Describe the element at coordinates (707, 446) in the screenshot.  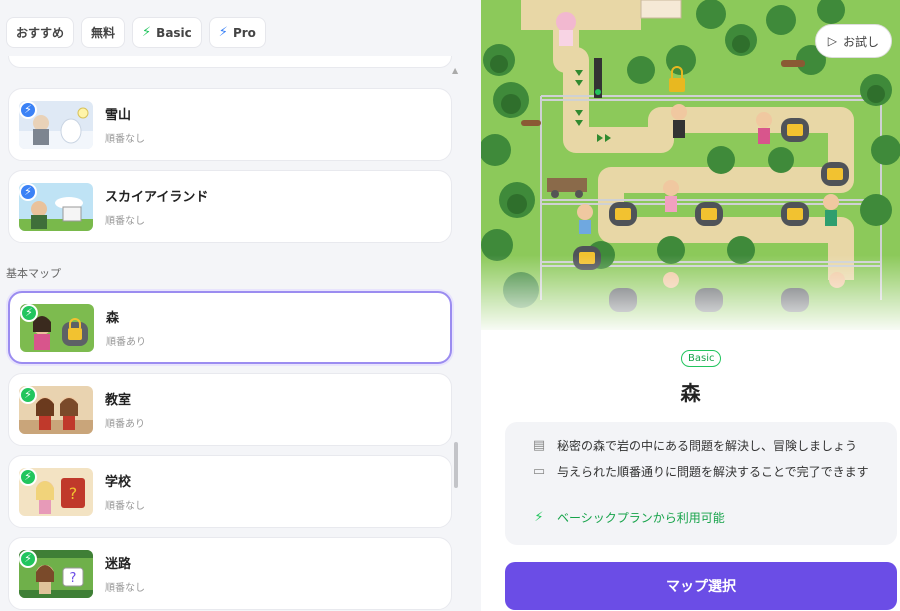
I see `description-text: 秘密の森で岩の中にある問題を解決し、冒険しましょう` at that location.